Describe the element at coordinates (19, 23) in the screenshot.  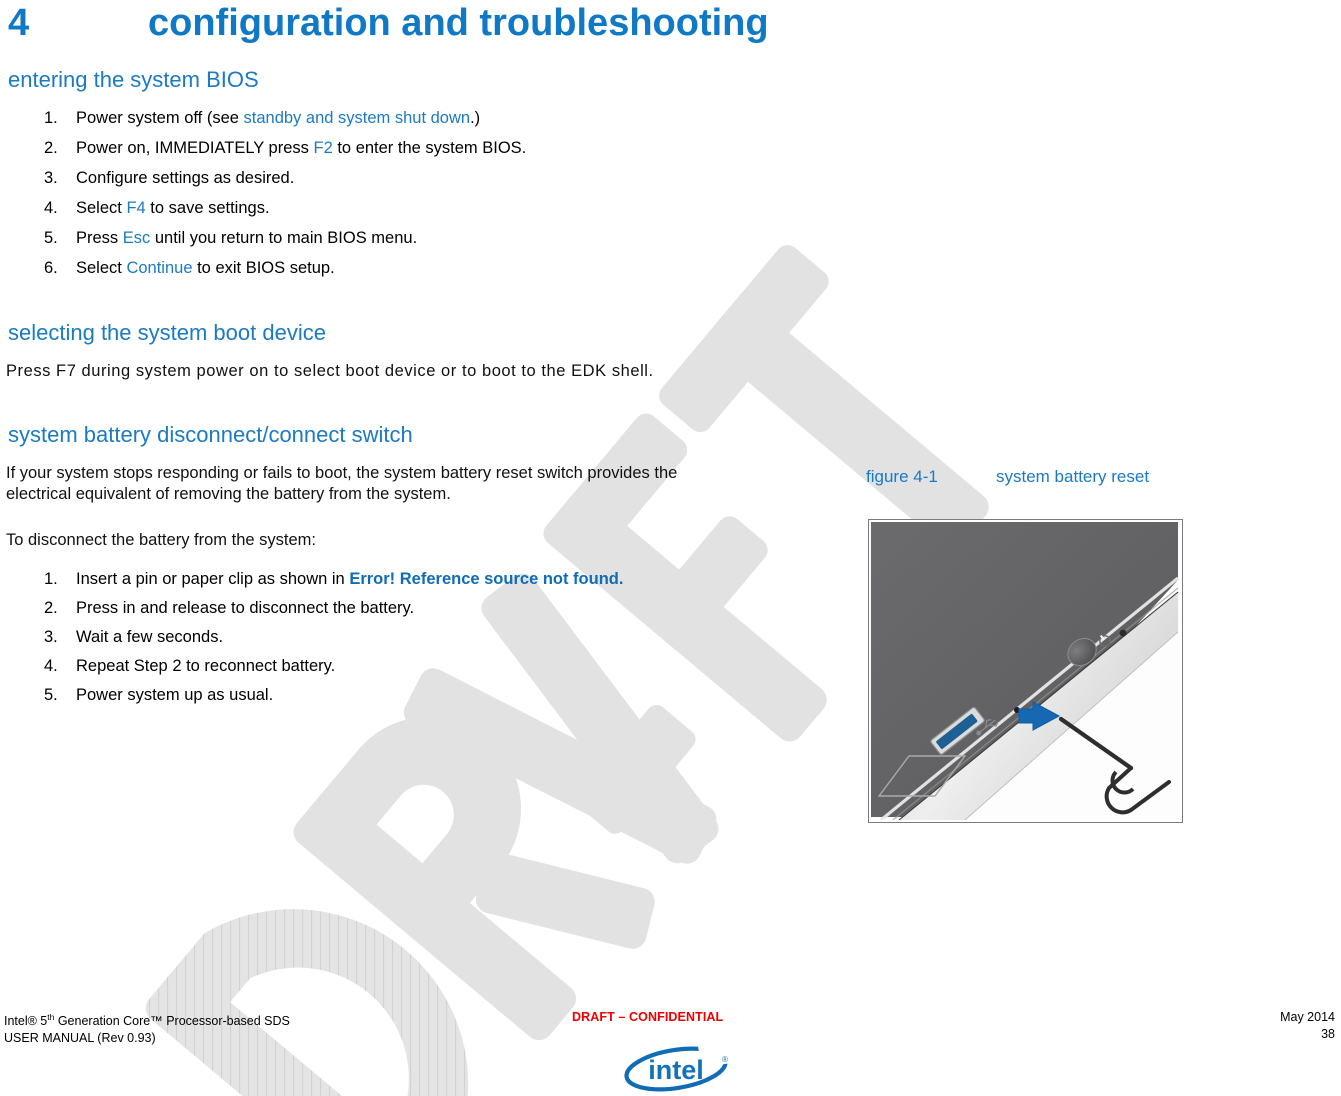
I see `chapter-number: 4` at that location.